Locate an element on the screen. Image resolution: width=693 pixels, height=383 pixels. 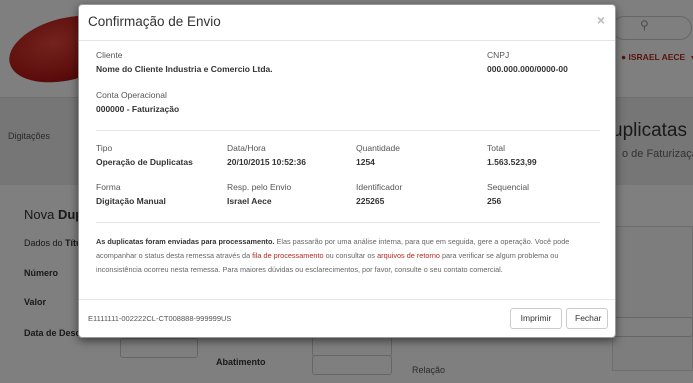
cnpj-label: CNPJ is located at coordinates (498, 55).